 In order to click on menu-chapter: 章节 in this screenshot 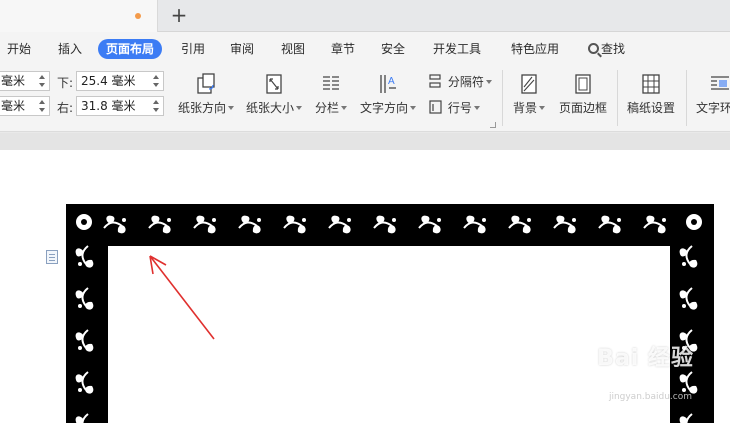, I will do `click(343, 49)`.